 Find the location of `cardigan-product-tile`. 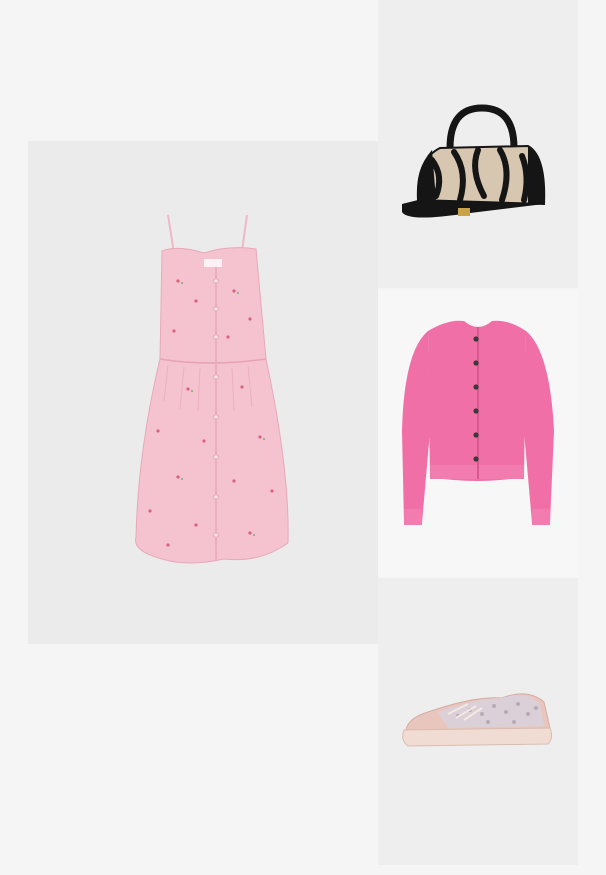

cardigan-product-tile is located at coordinates (478, 434).